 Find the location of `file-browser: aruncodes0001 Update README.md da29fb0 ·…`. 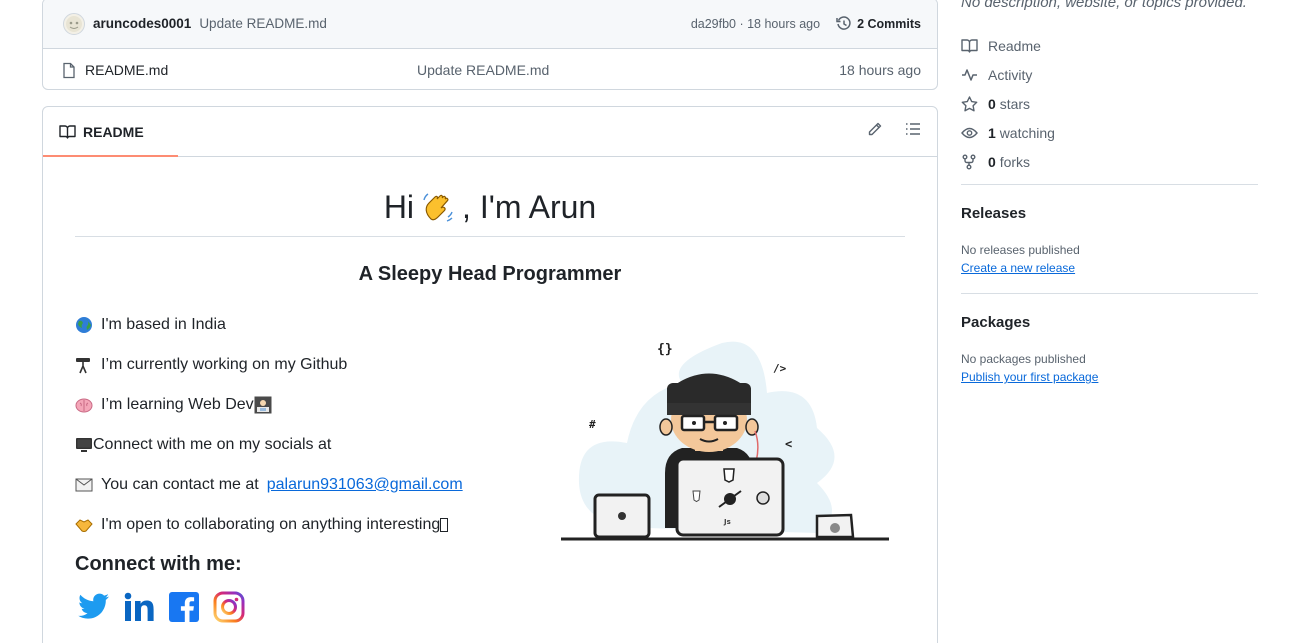

file-browser: aruncodes0001 Update README.md da29fb0 ·… is located at coordinates (490, 45).